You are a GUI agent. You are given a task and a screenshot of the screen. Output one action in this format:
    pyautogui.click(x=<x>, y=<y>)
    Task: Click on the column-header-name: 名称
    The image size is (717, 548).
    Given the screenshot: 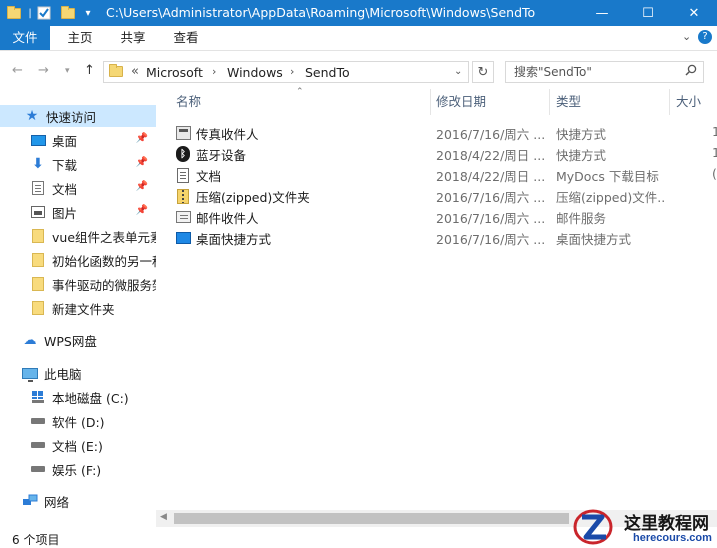 What is the action you would take?
    pyautogui.click(x=300, y=102)
    